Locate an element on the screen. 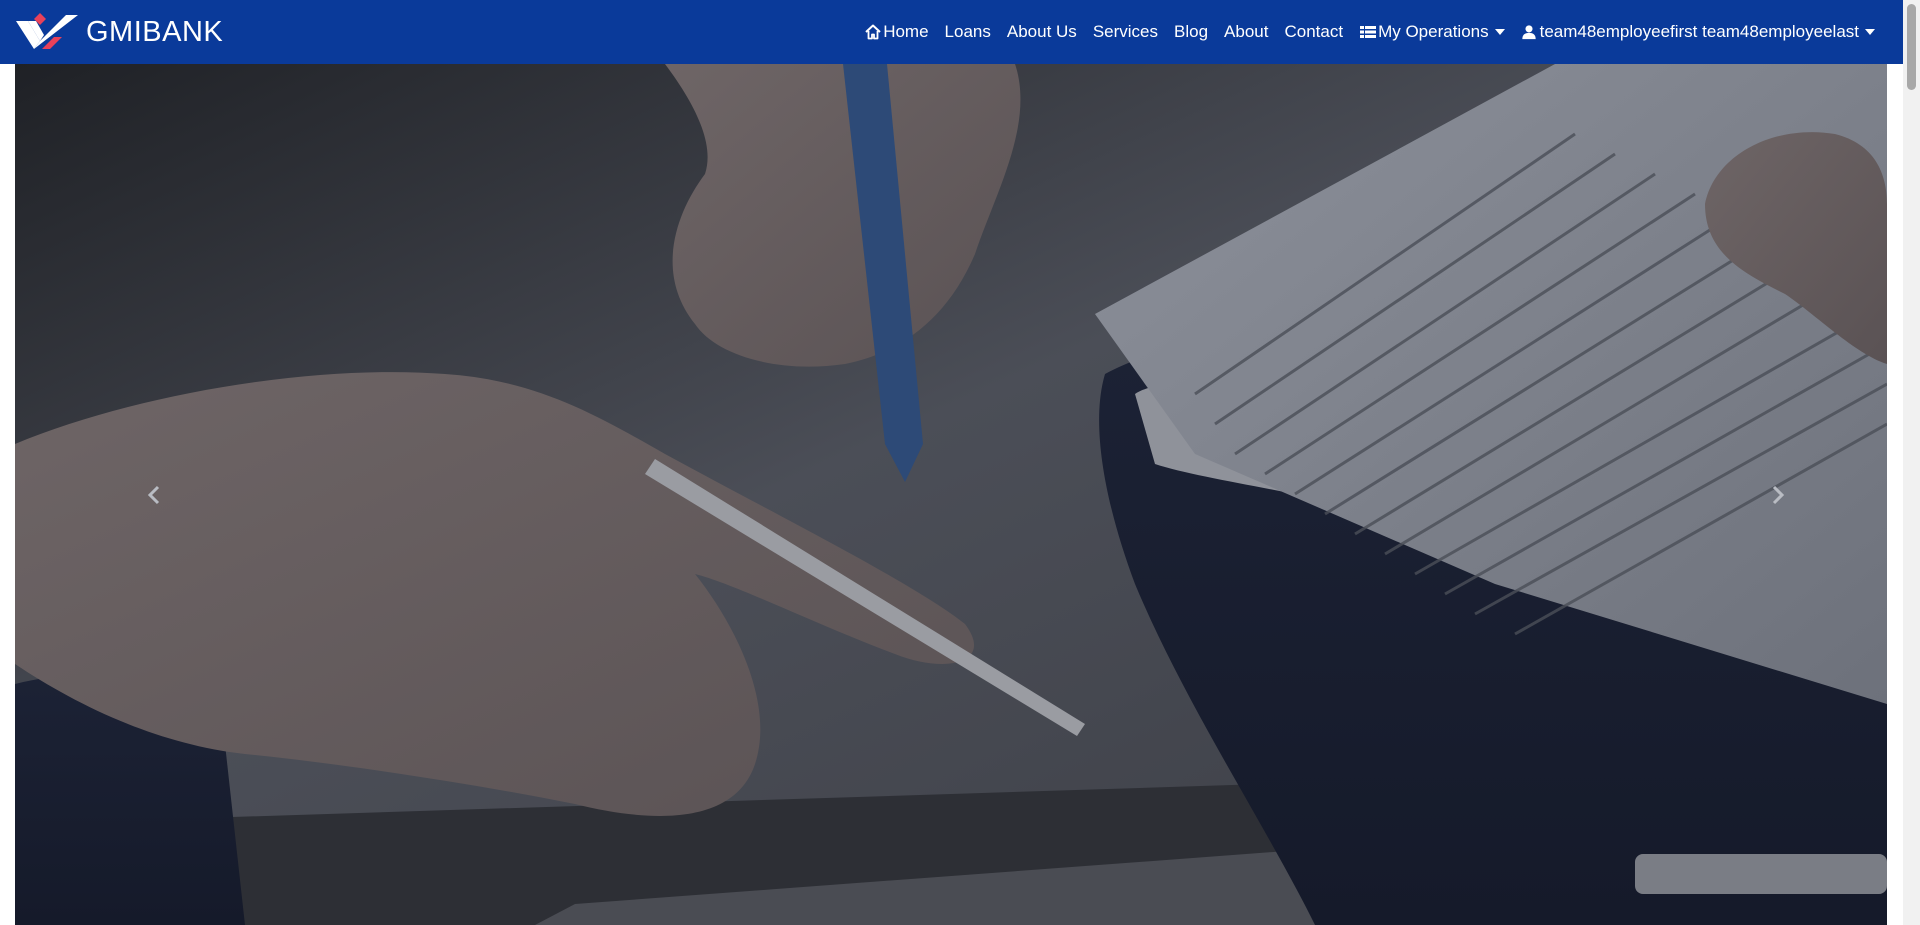 The height and width of the screenshot is (925, 1920). nav-my-operations-dropdown: My Operations is located at coordinates (1432, 32).